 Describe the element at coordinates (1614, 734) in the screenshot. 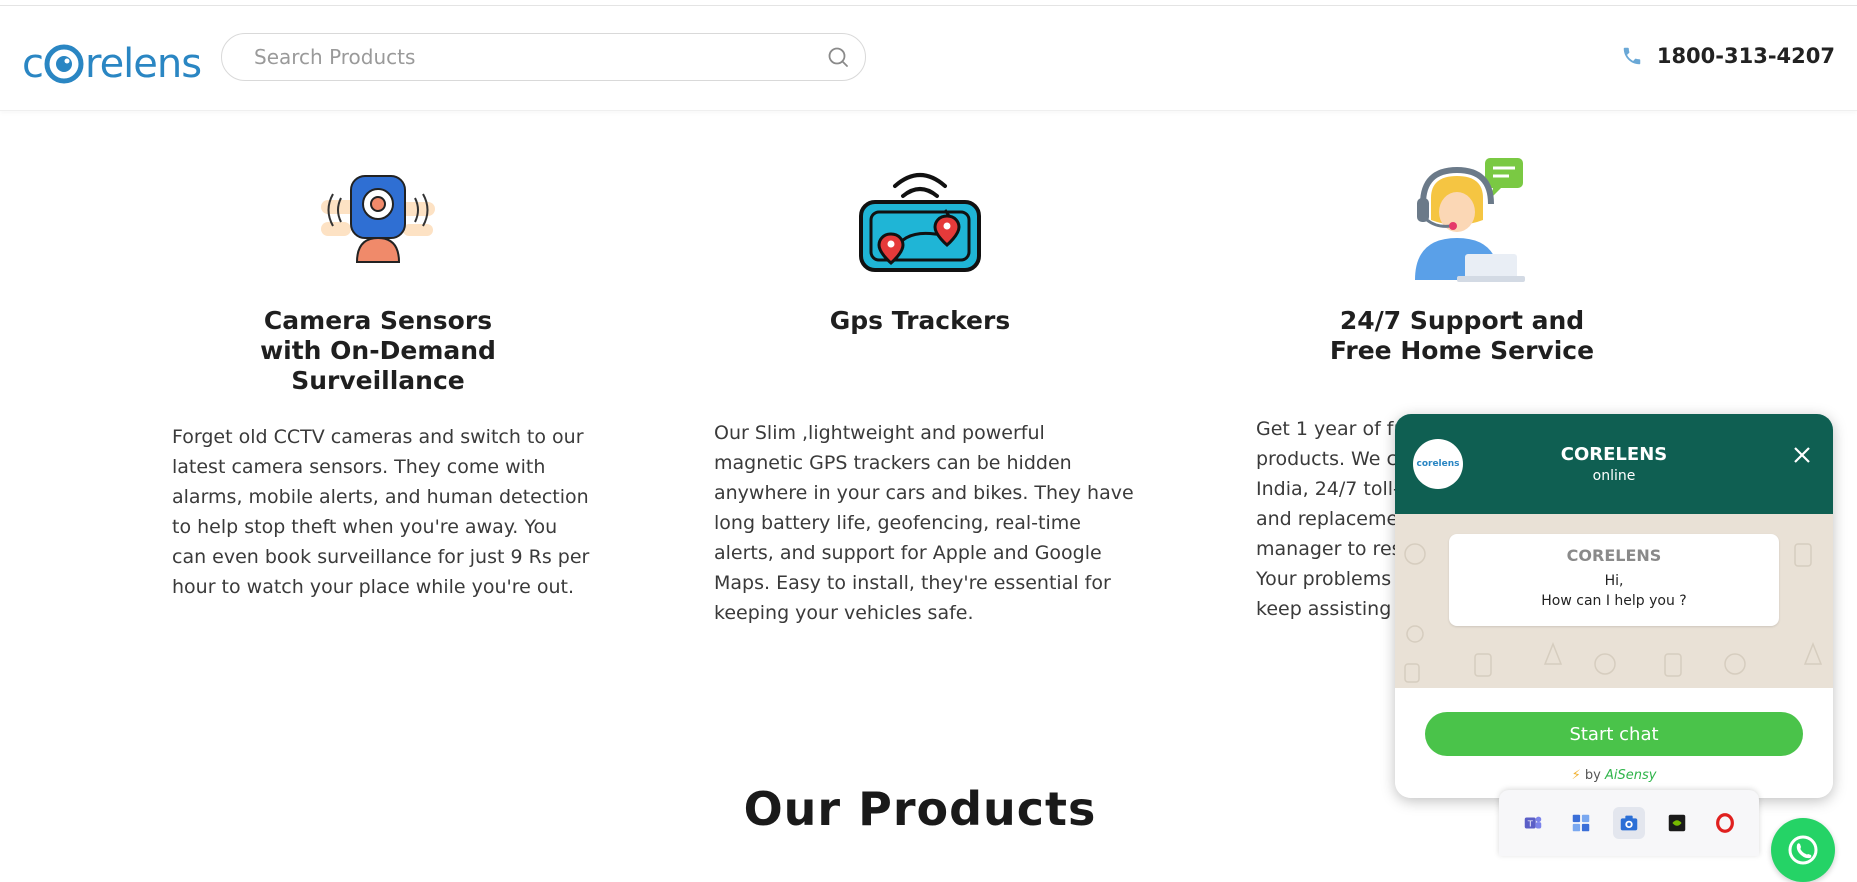

I see `start-chat-button: Start chat` at that location.